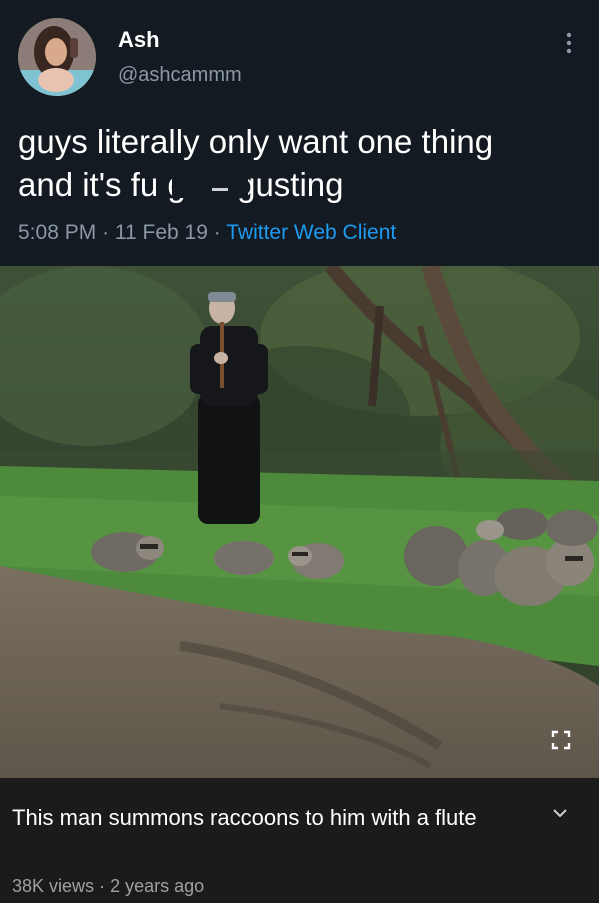  What do you see at coordinates (560, 813) in the screenshot?
I see `chevron-down-icon` at bounding box center [560, 813].